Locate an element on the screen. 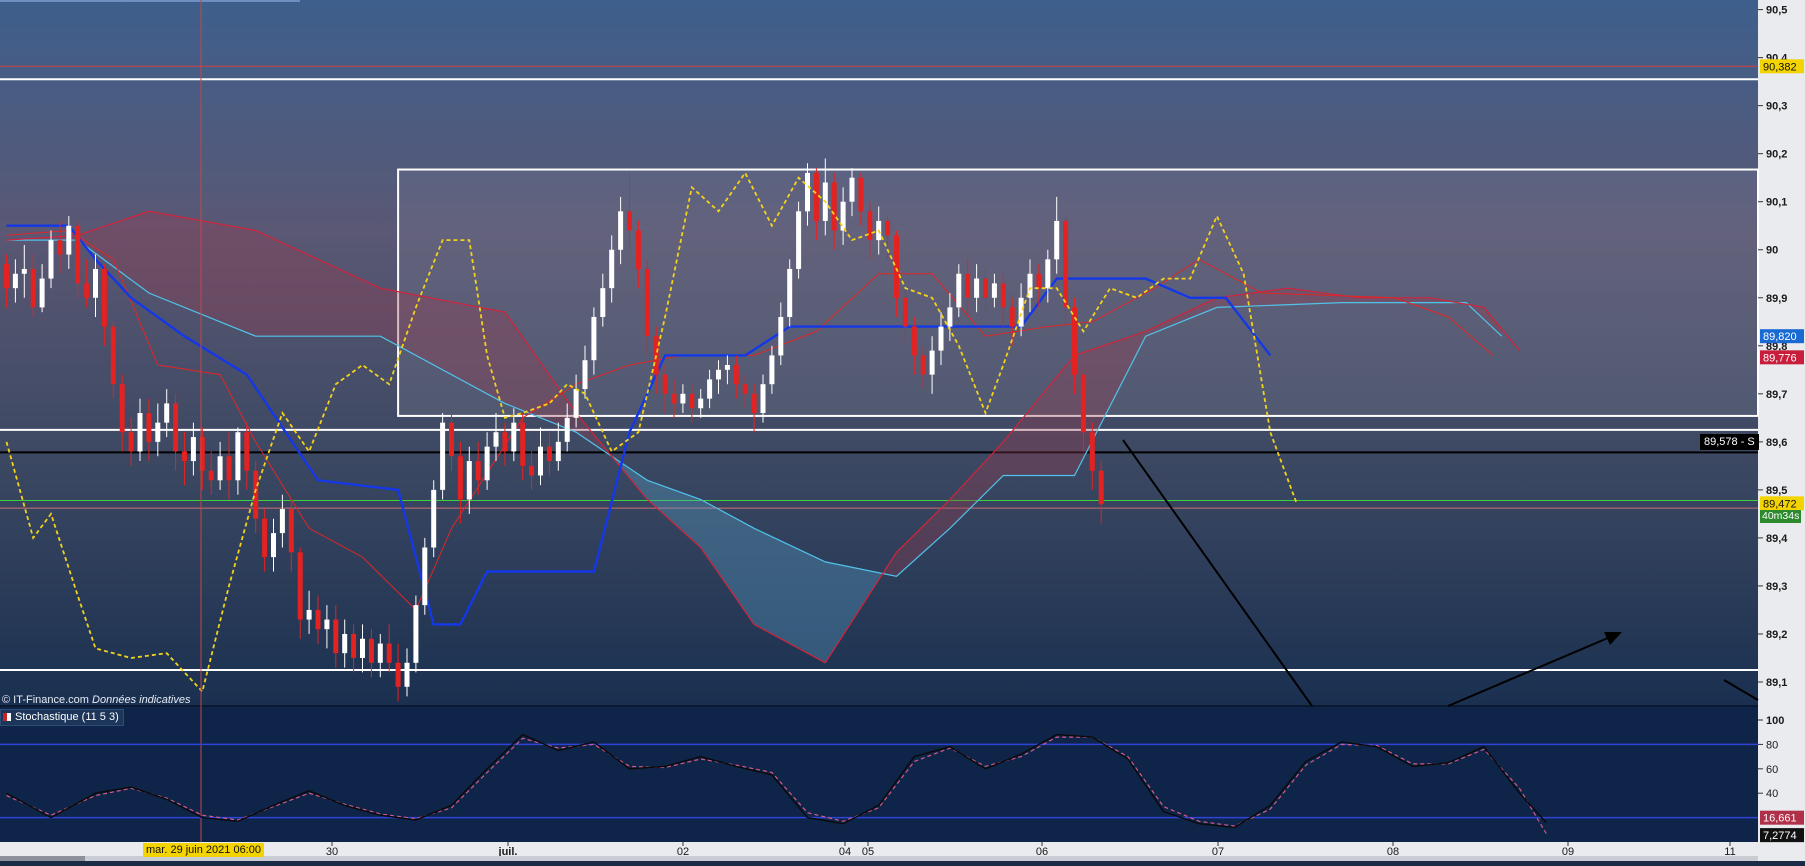 The image size is (1805, 866). price-tick-label: 89,6 is located at coordinates (1776, 443).